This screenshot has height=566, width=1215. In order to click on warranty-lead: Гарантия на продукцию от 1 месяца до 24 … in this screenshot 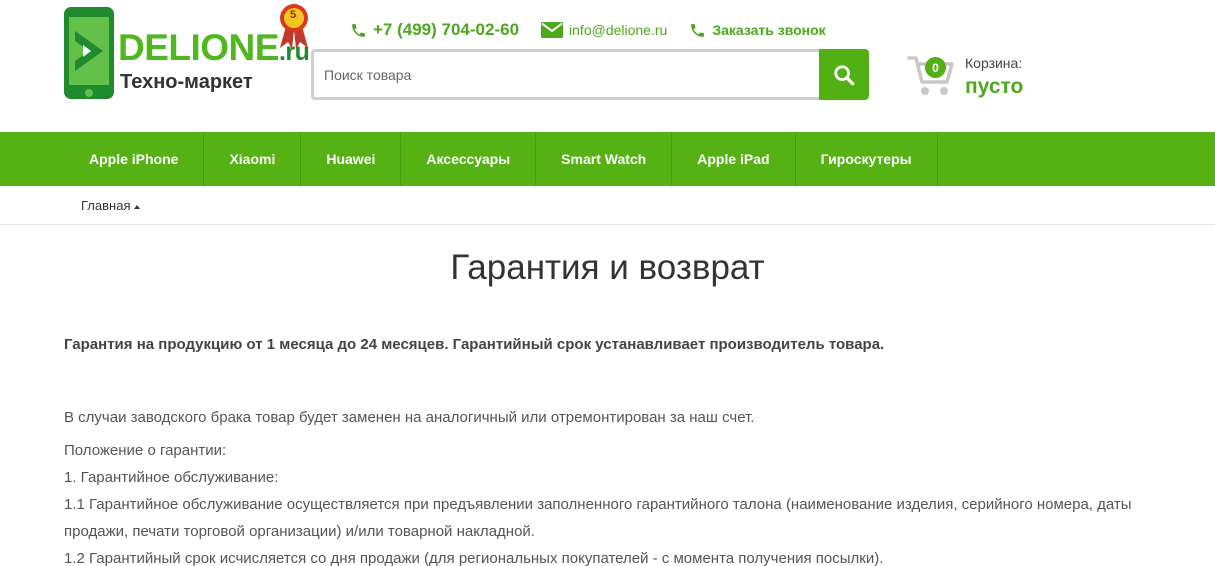, I will do `click(474, 344)`.